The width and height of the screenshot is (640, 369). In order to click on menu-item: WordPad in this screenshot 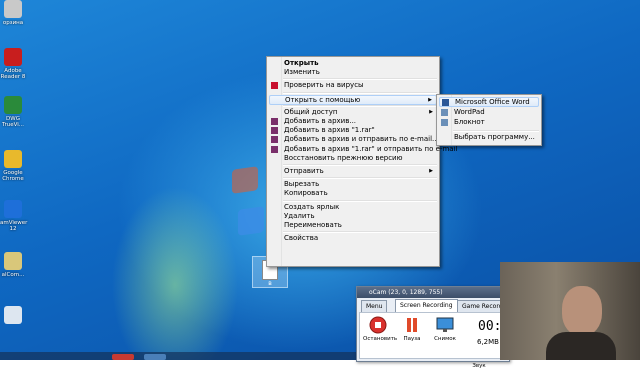, I will do `click(489, 112)`.